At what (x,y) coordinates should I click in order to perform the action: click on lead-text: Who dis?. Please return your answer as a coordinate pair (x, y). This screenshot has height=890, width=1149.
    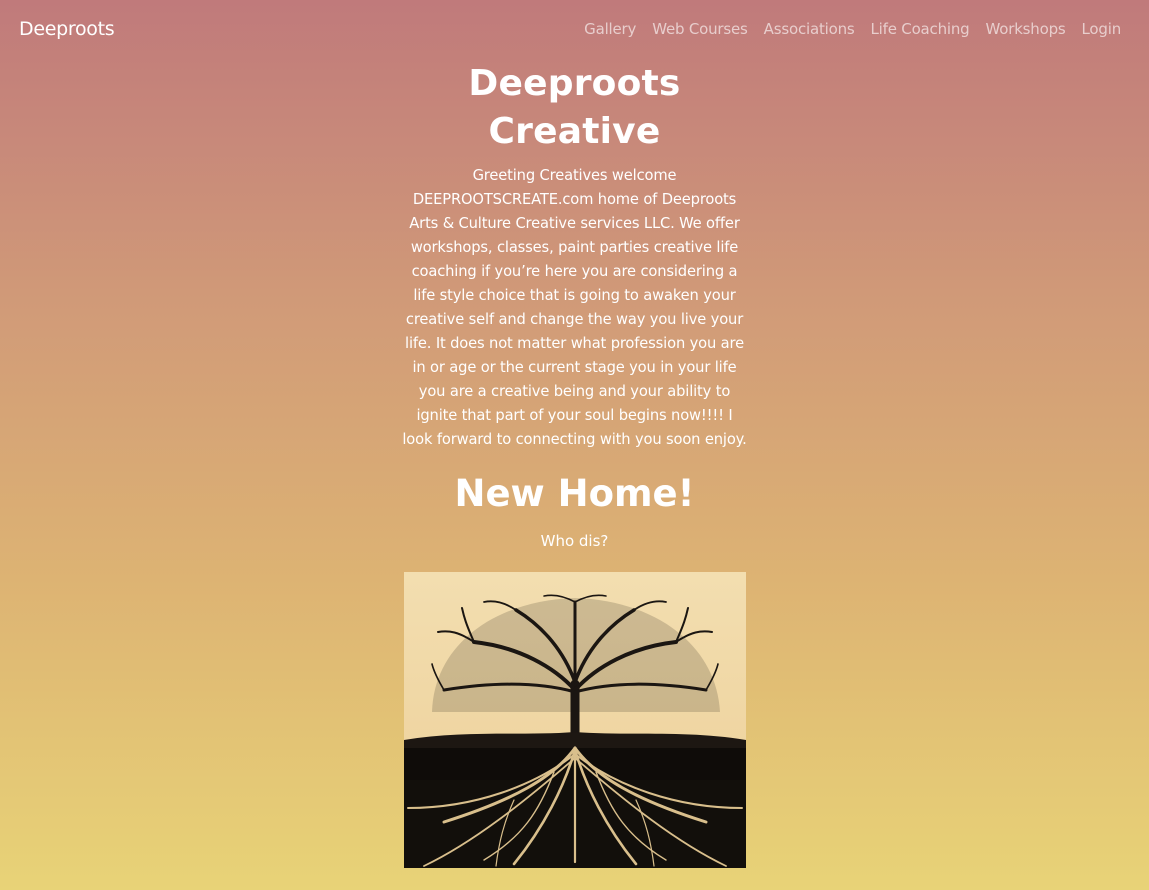
    Looking at the image, I should click on (574, 541).